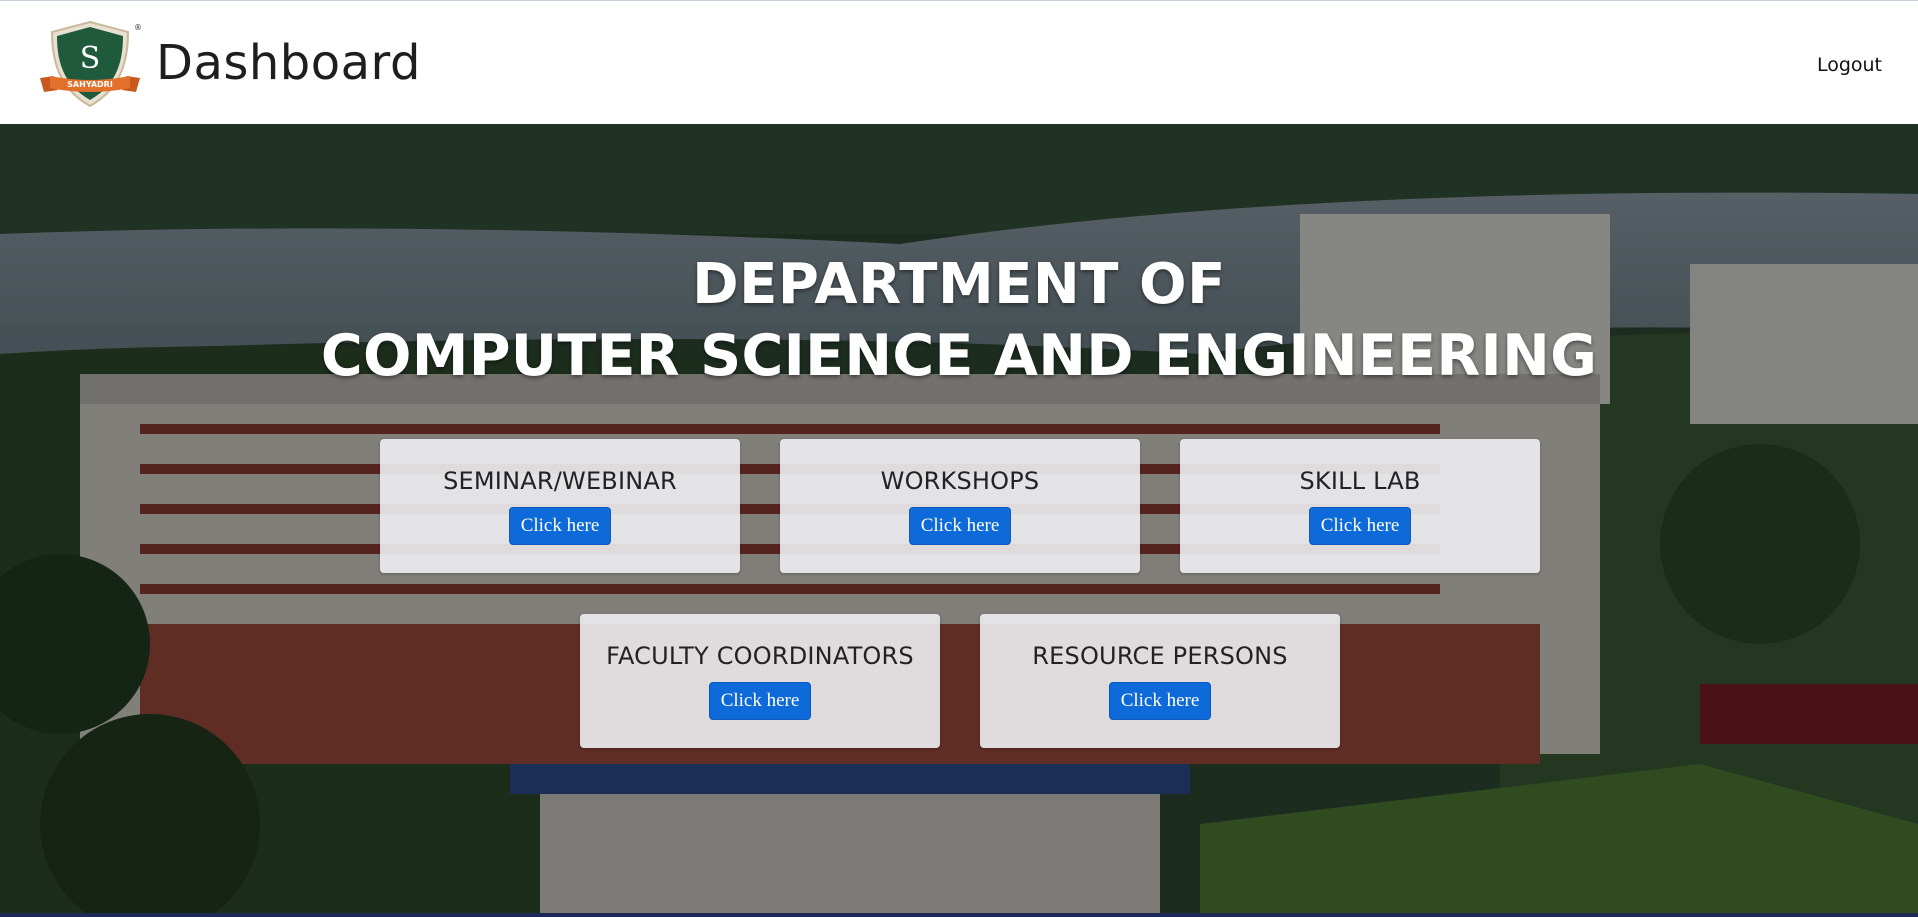 The image size is (1918, 917). Describe the element at coordinates (1360, 526) in the screenshot. I see `skill-lab-button: Click here` at that location.